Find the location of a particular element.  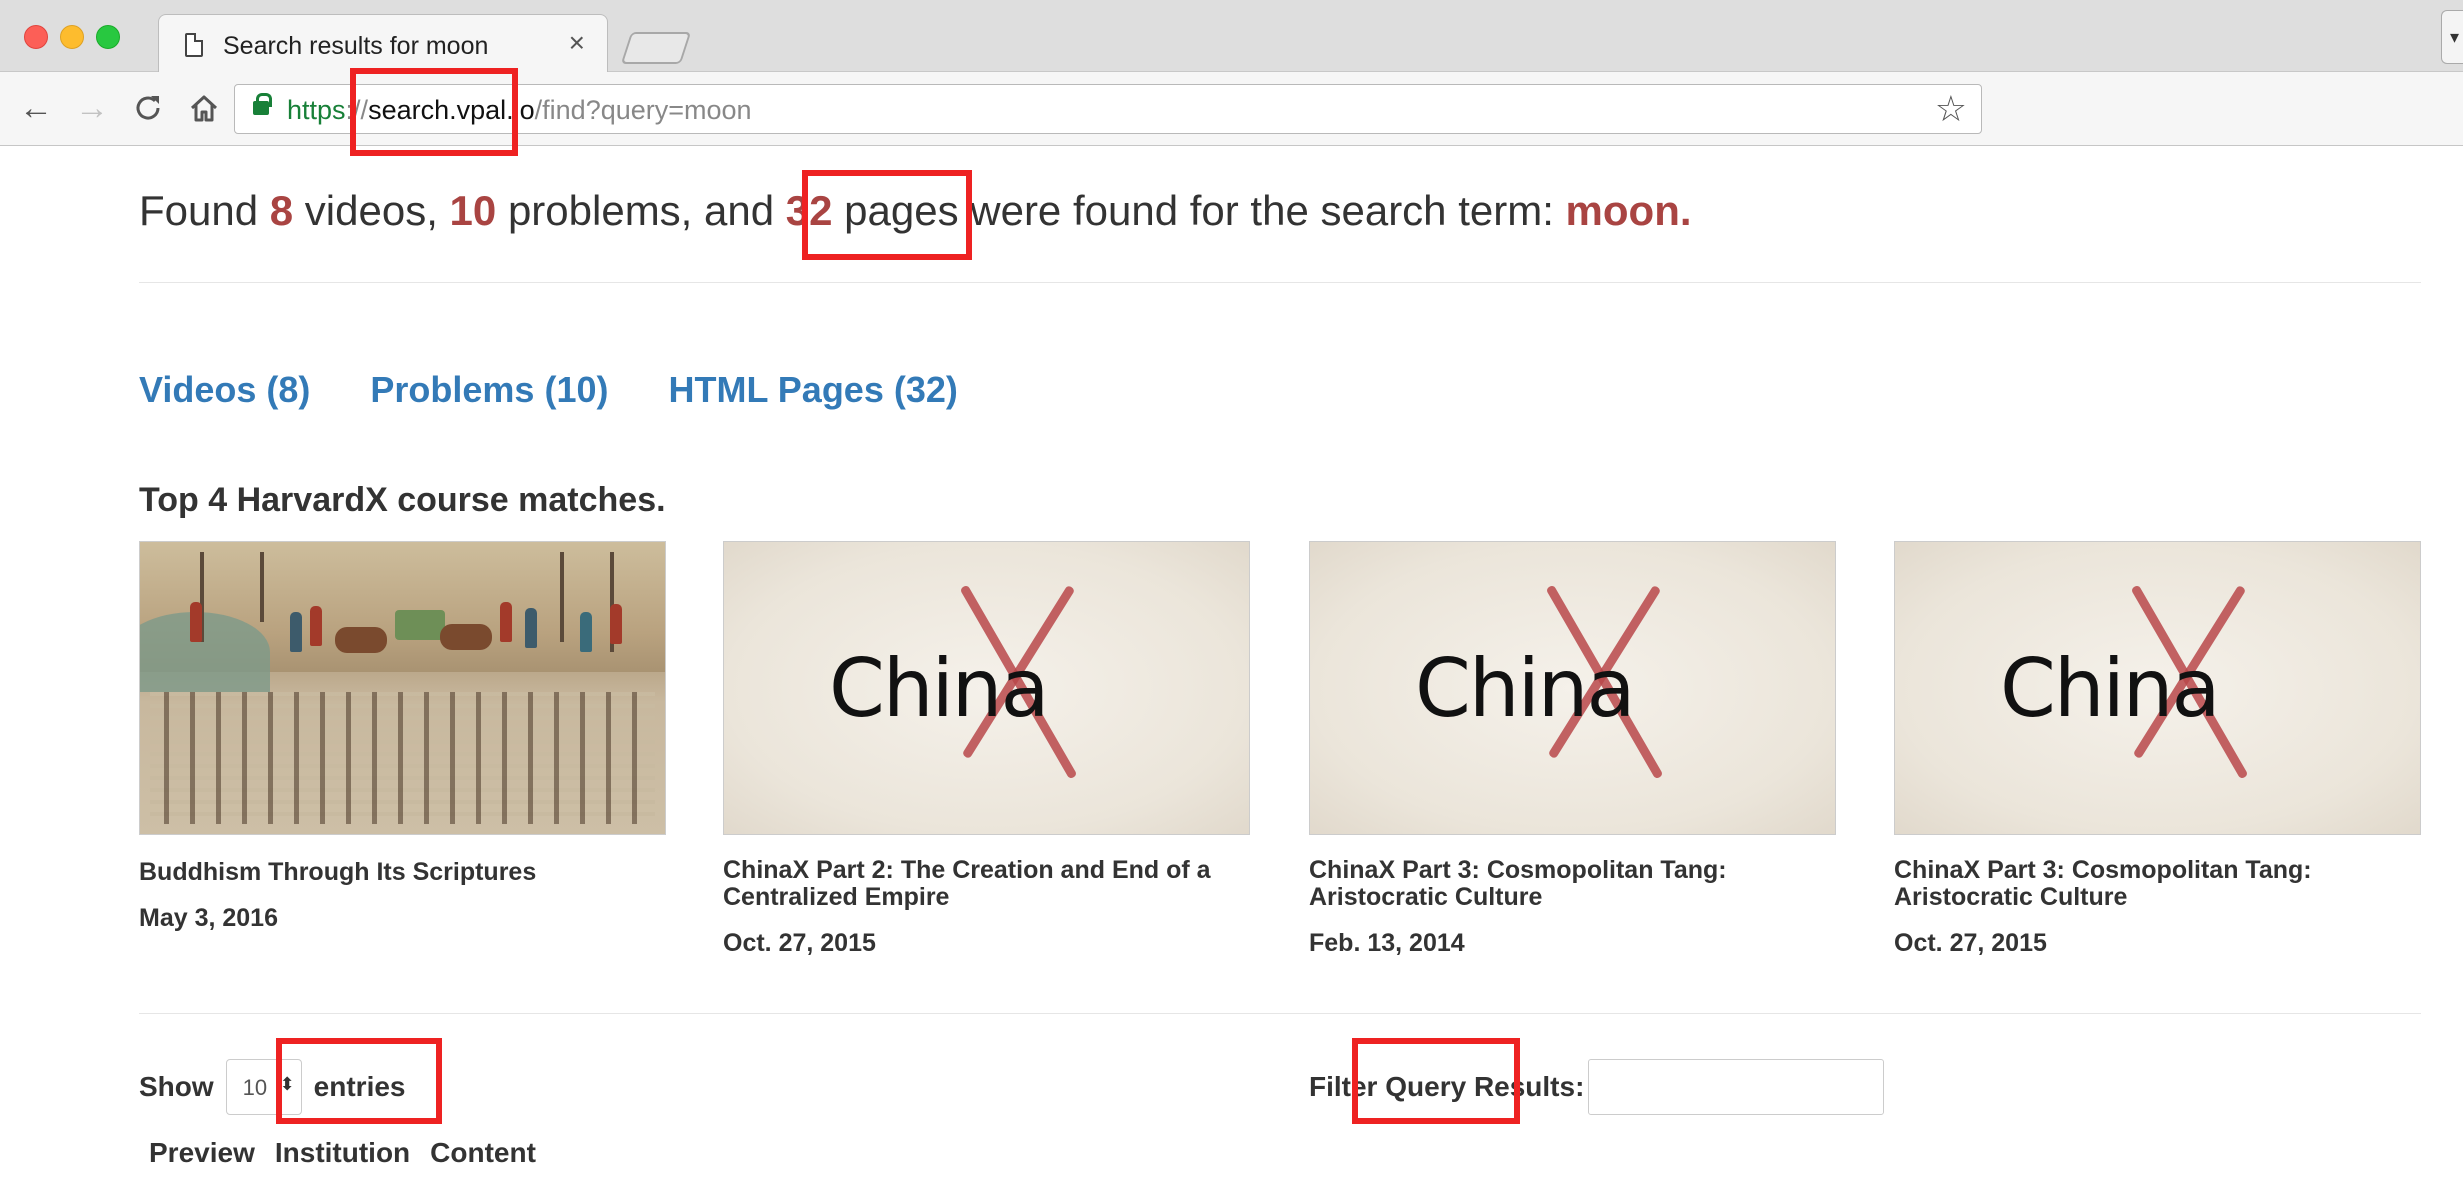

videos-count: 8 is located at coordinates (281, 210).